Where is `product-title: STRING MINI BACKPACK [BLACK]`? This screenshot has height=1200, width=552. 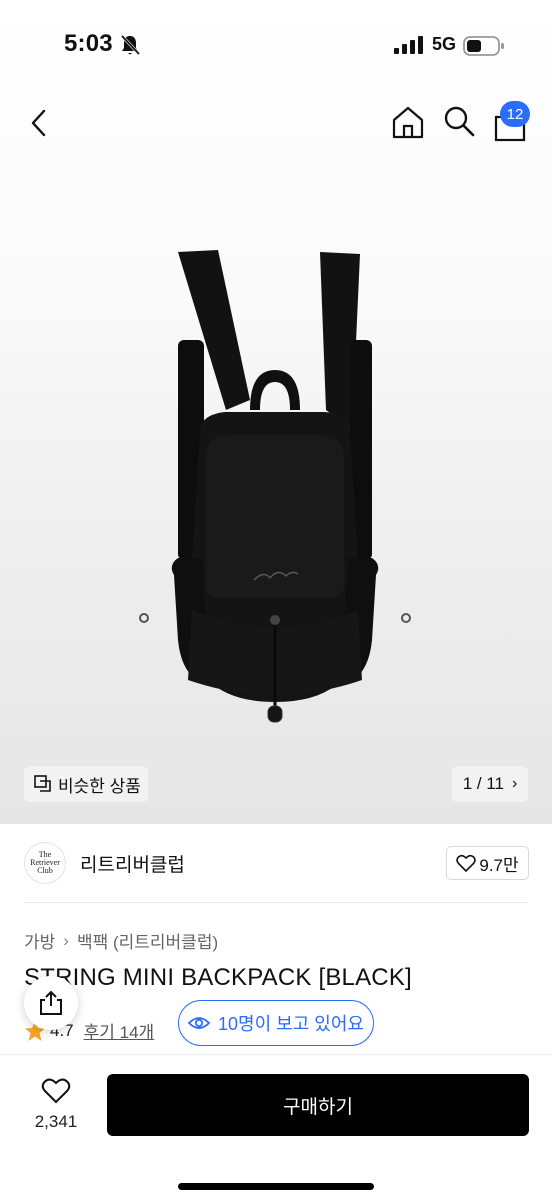
product-title: STRING MINI BACKPACK [BLACK] is located at coordinates (218, 977).